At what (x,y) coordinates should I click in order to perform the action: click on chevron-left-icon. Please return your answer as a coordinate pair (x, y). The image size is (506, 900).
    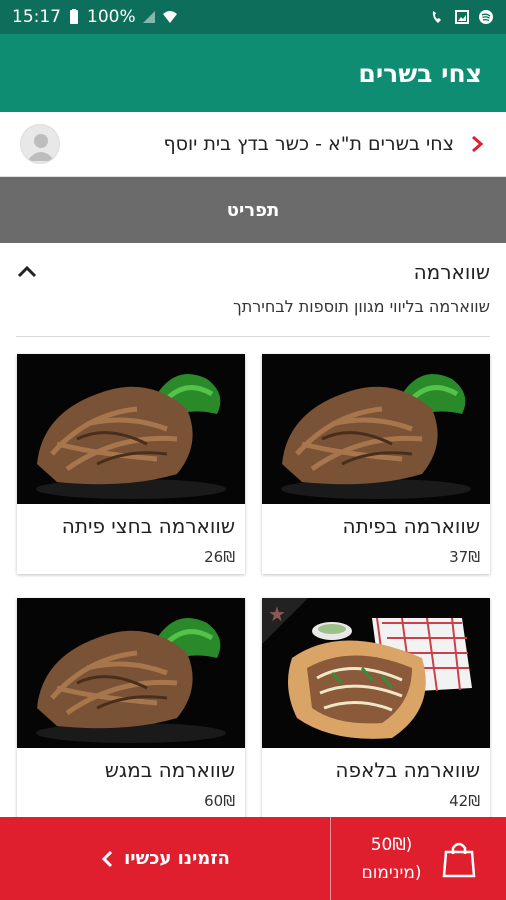
    Looking at the image, I should click on (107, 858).